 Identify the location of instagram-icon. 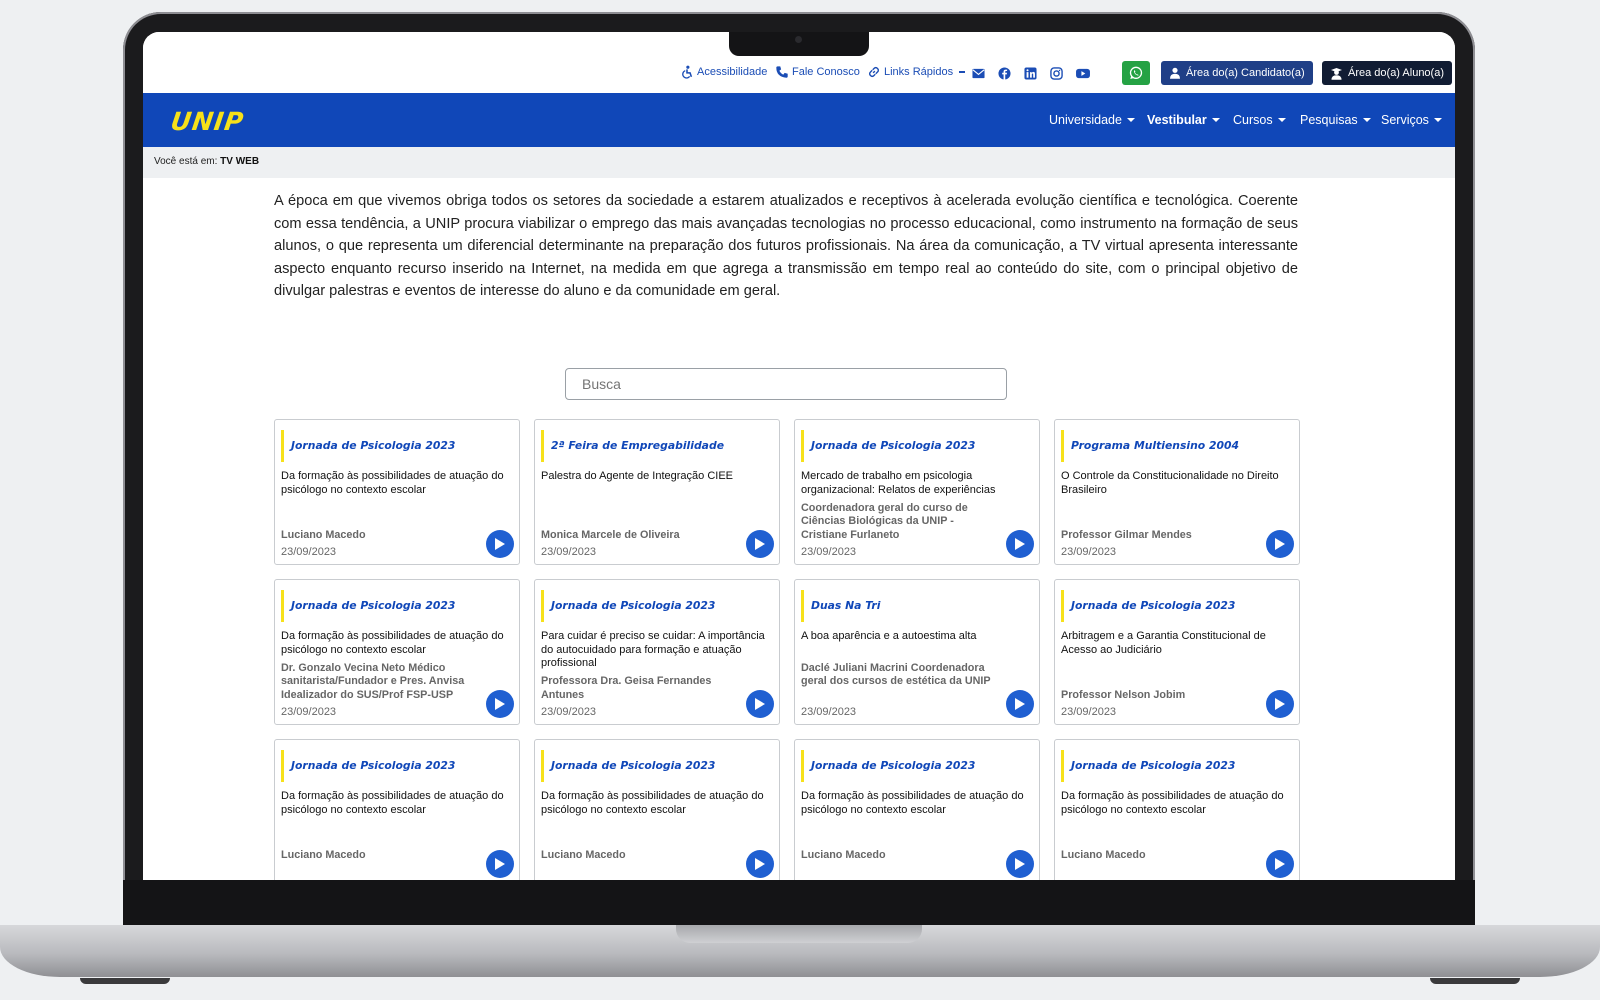
(1056, 73).